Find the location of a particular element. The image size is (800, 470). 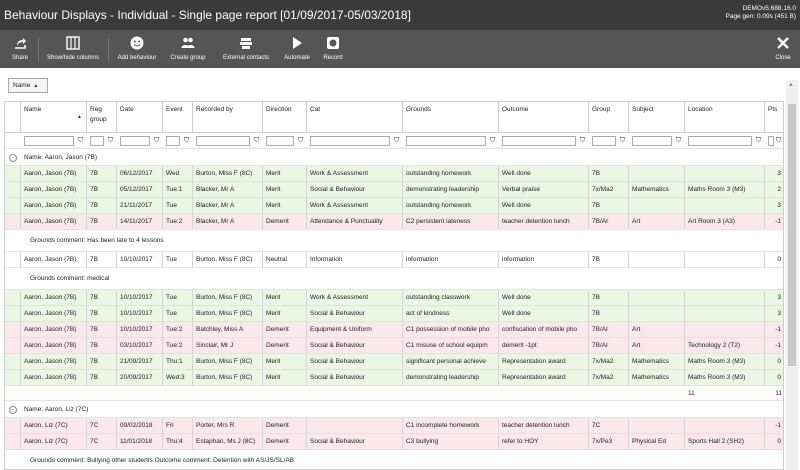

filter-input-grounds is located at coordinates (446, 141).